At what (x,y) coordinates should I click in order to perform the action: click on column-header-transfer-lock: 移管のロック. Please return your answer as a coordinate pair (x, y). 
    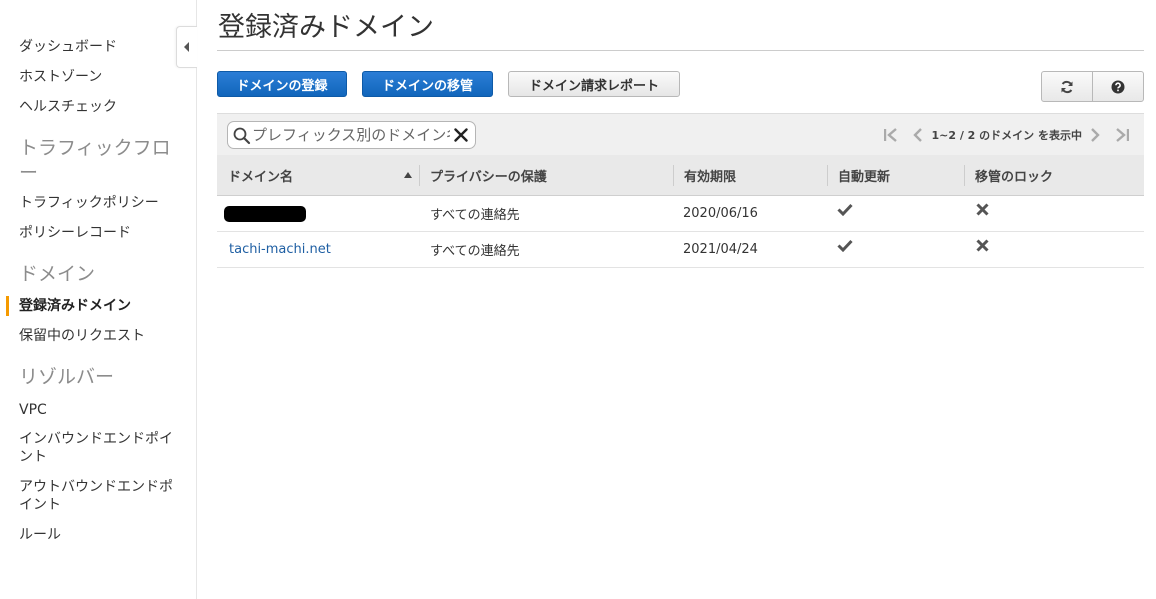
    Looking at the image, I should click on (1014, 175).